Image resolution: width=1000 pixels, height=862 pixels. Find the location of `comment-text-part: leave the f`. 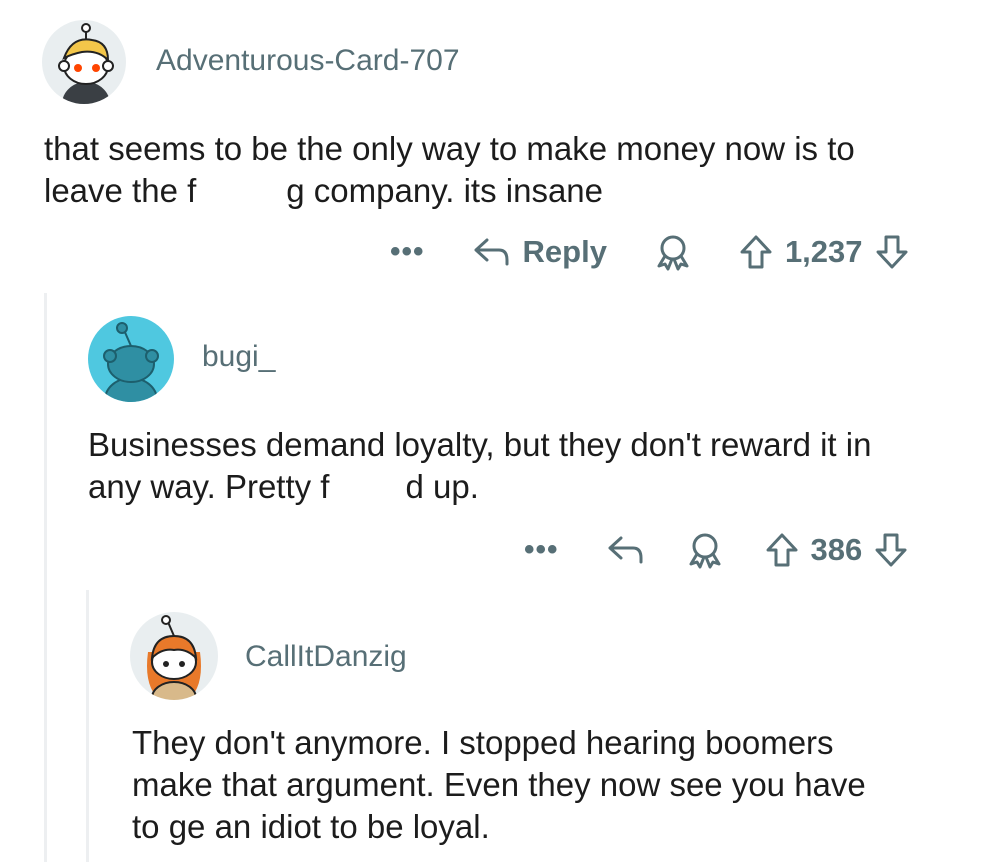

comment-text-part: leave the f is located at coordinates (120, 190).